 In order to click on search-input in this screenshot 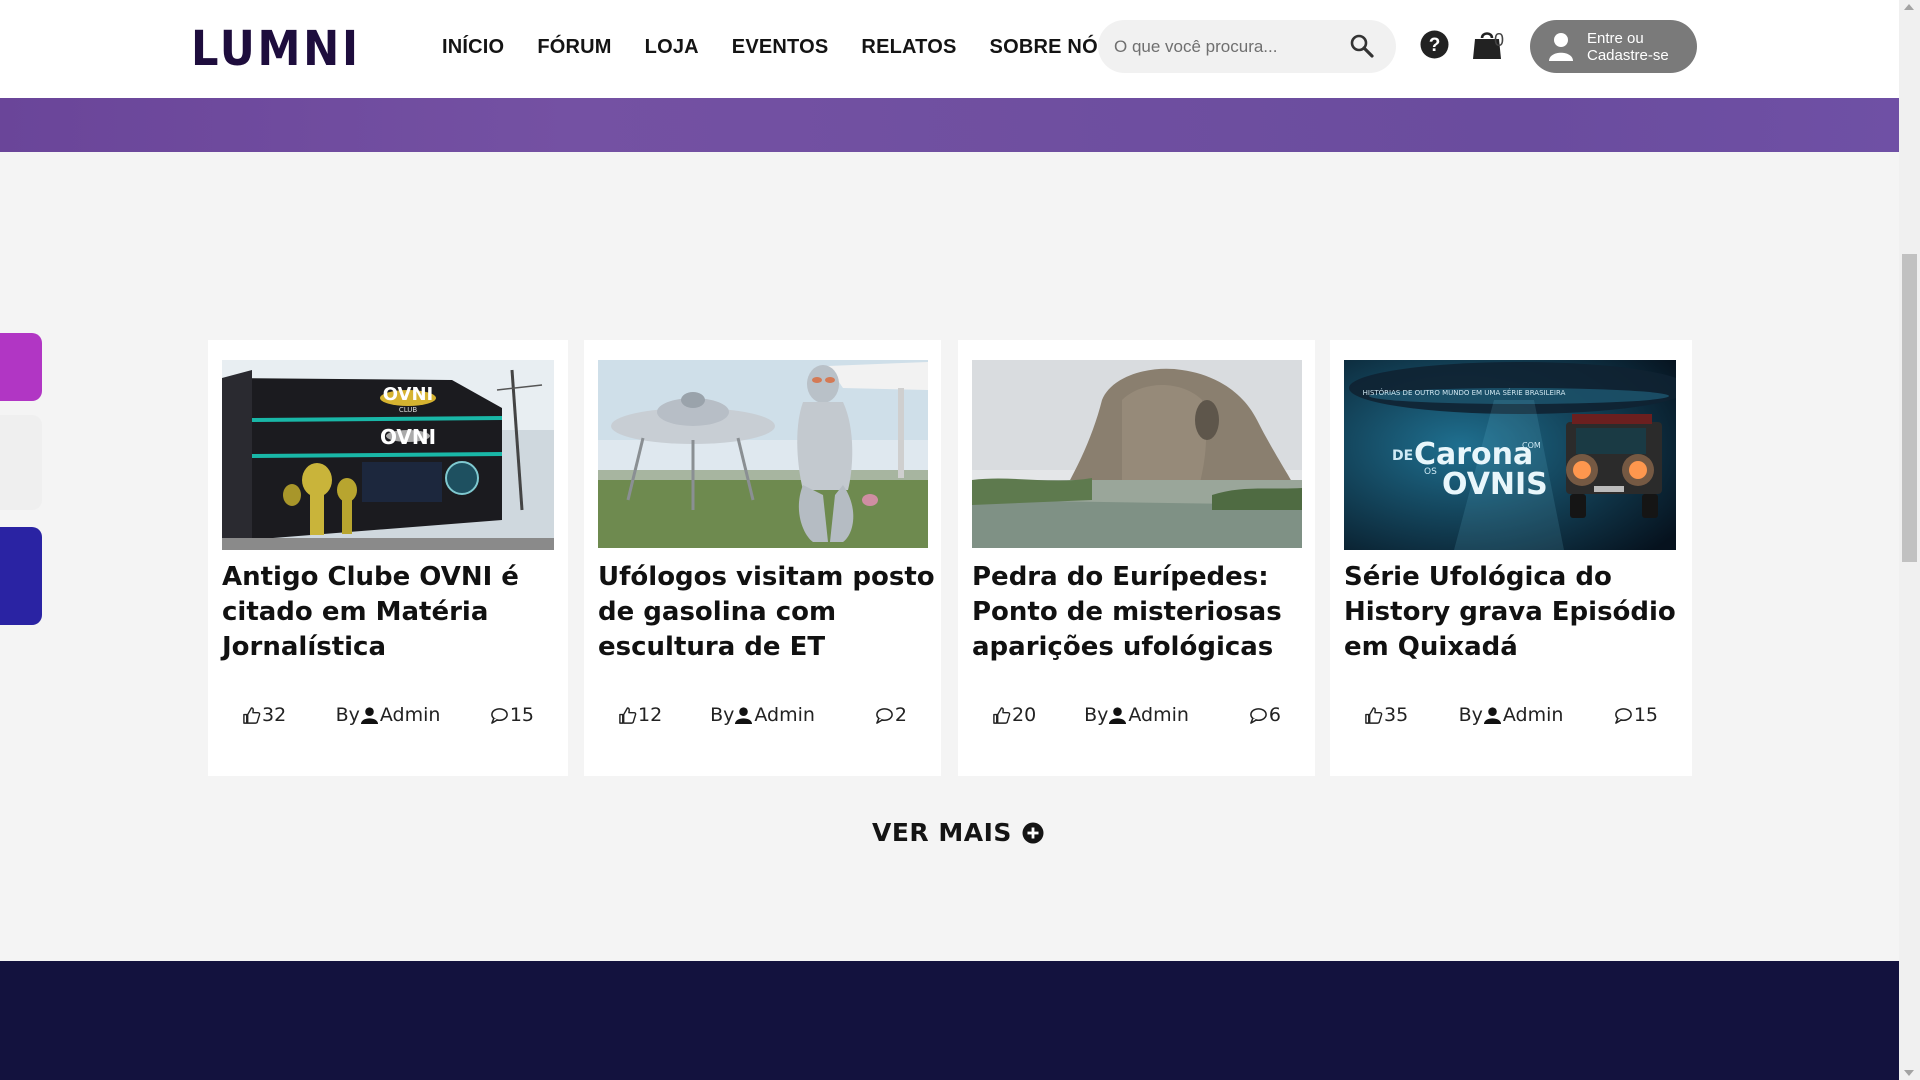, I will do `click(1229, 47)`.